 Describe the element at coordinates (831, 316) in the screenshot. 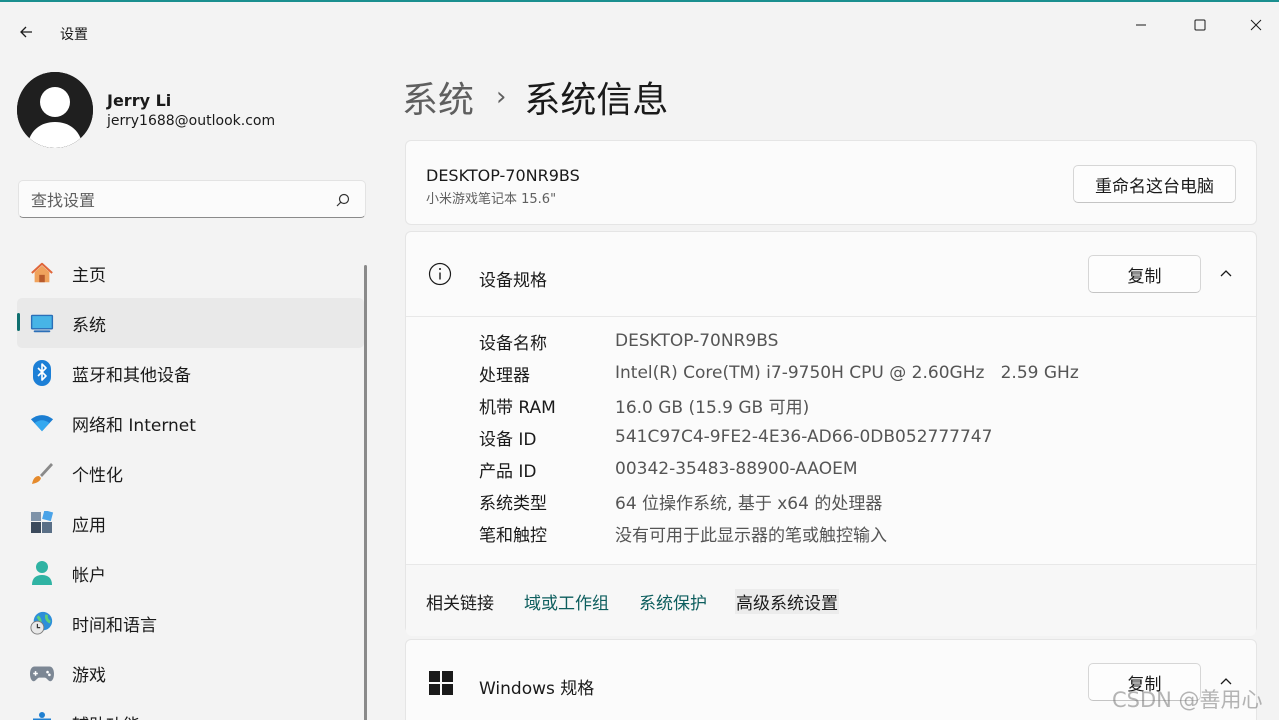

I see `divider` at that location.